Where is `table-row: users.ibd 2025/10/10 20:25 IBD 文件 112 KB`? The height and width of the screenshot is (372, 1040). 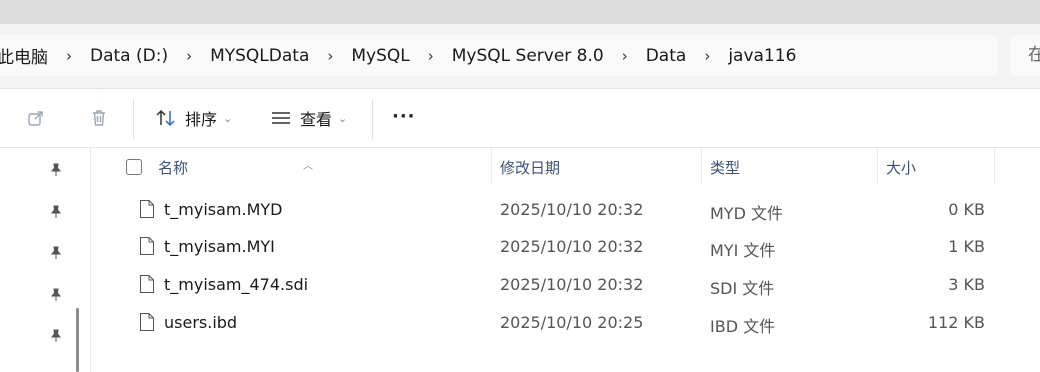 table-row: users.ibd 2025/10/10 20:25 IBD 文件 112 KB is located at coordinates (565, 323).